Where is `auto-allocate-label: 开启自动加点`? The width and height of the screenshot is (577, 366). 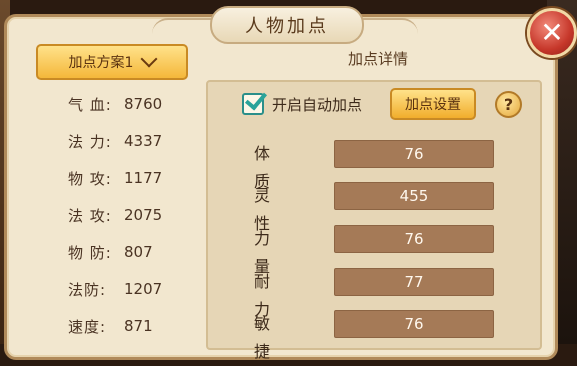
auto-allocate-label: 开启自动加点 is located at coordinates (317, 104).